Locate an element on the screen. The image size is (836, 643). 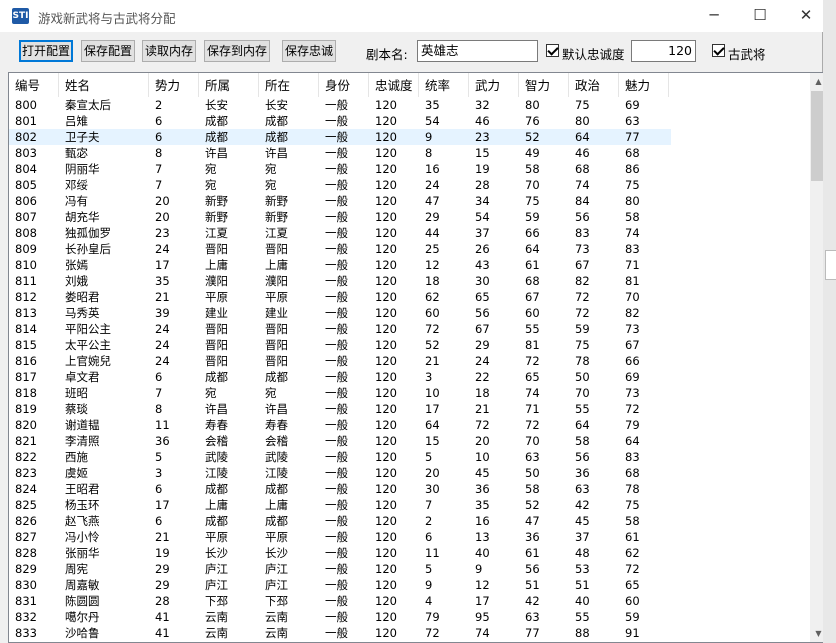
cell-col-intelligence: 58 is located at coordinates (544, 489).